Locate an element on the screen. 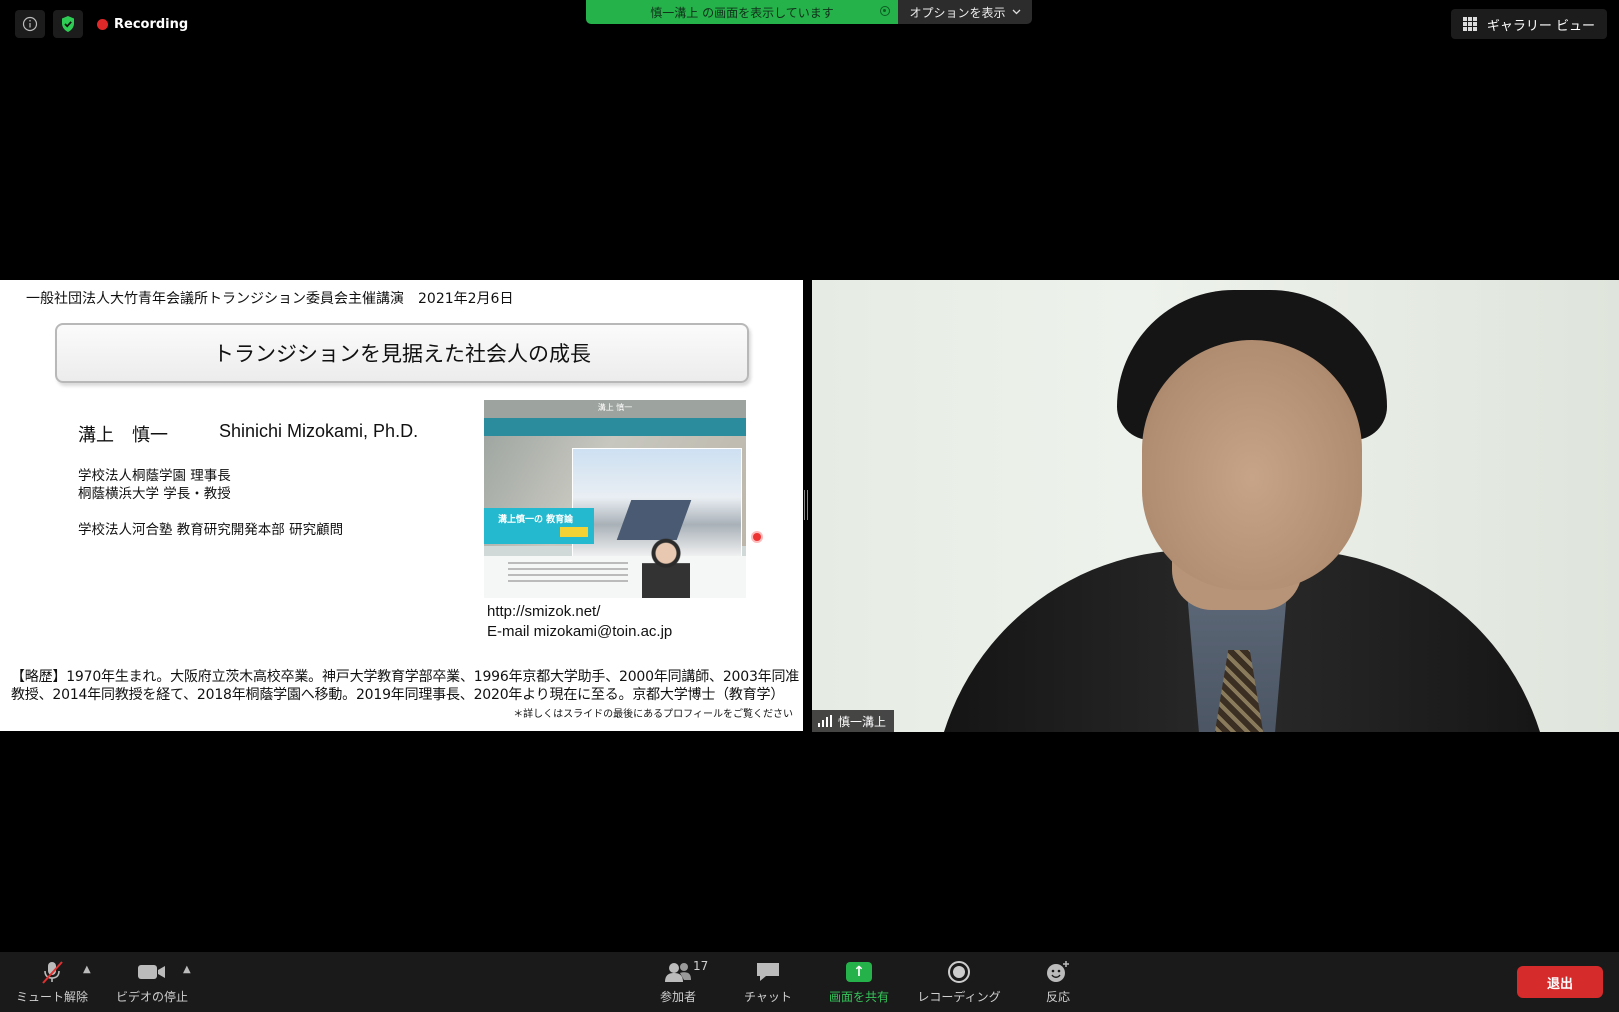  microphone-muted-icon is located at coordinates (52, 972).